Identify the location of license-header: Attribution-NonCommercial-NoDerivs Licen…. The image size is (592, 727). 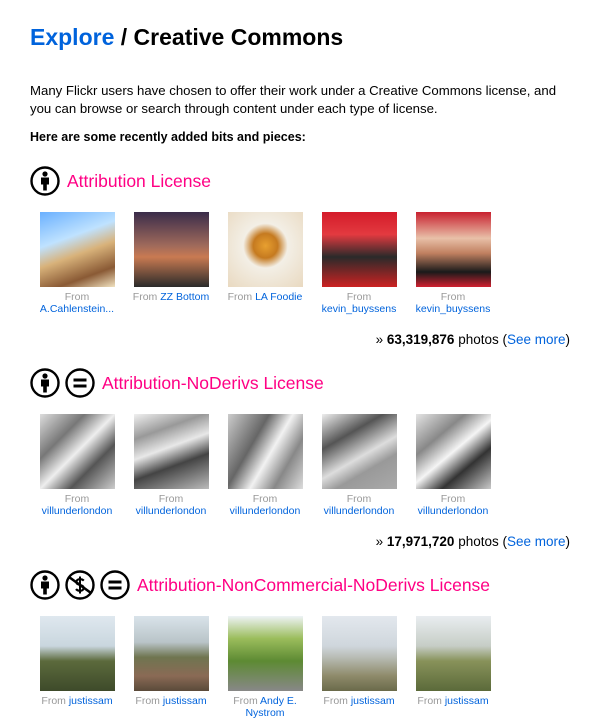
(302, 585).